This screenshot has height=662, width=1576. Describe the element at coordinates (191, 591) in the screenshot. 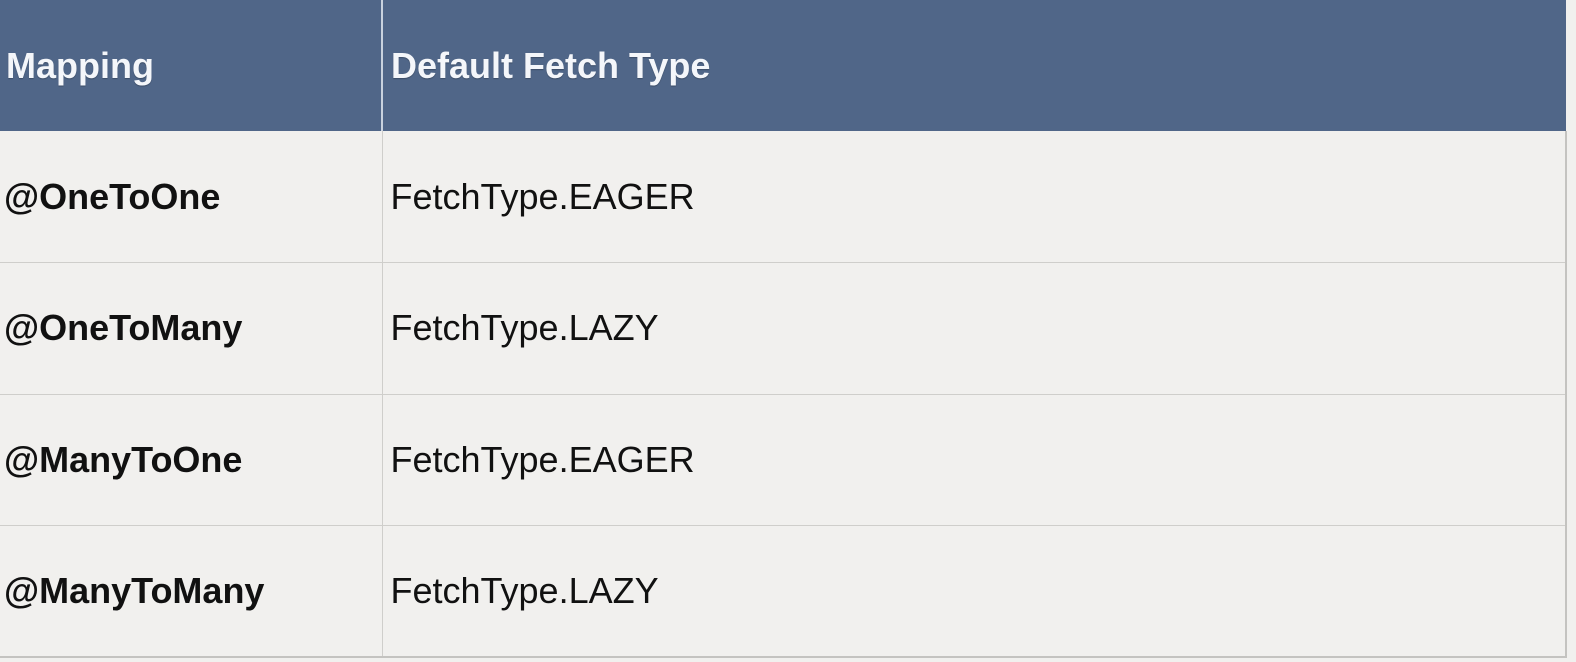

I see `mapping-cell: @ManyToMany` at that location.